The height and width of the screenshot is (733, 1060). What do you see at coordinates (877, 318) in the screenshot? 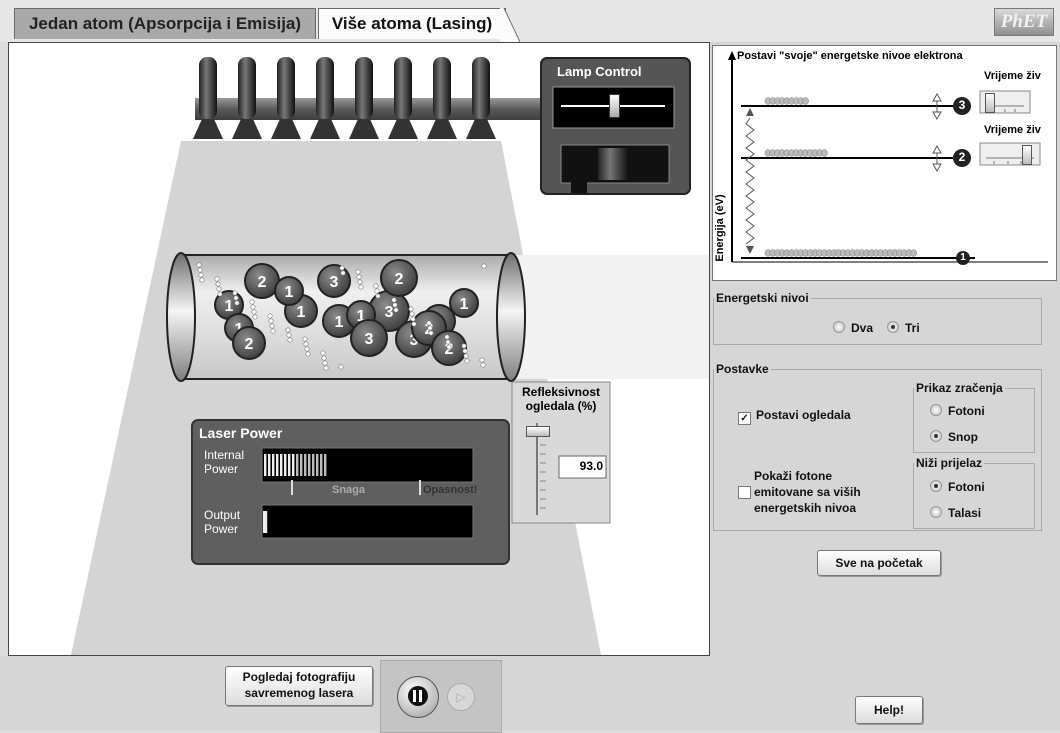
I see `energy-levels-group: Energetski nivoi` at bounding box center [877, 318].